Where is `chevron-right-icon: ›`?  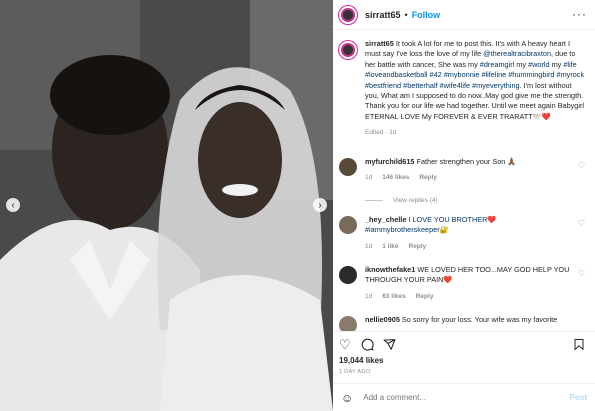
chevron-right-icon: › is located at coordinates (320, 205).